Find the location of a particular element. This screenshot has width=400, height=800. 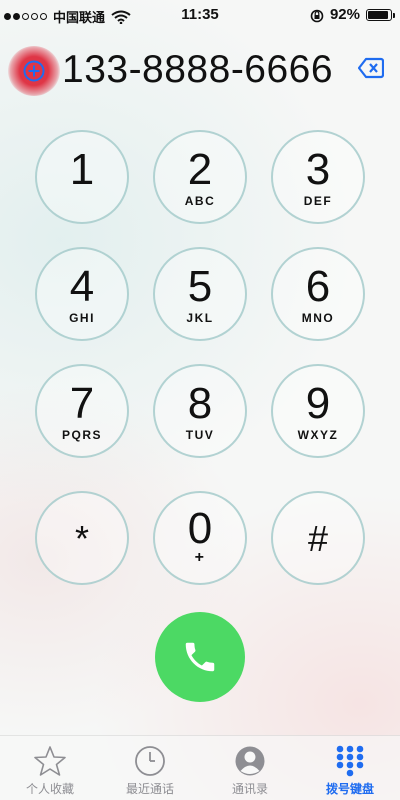

key-letters: WXYZ is located at coordinates (318, 435).